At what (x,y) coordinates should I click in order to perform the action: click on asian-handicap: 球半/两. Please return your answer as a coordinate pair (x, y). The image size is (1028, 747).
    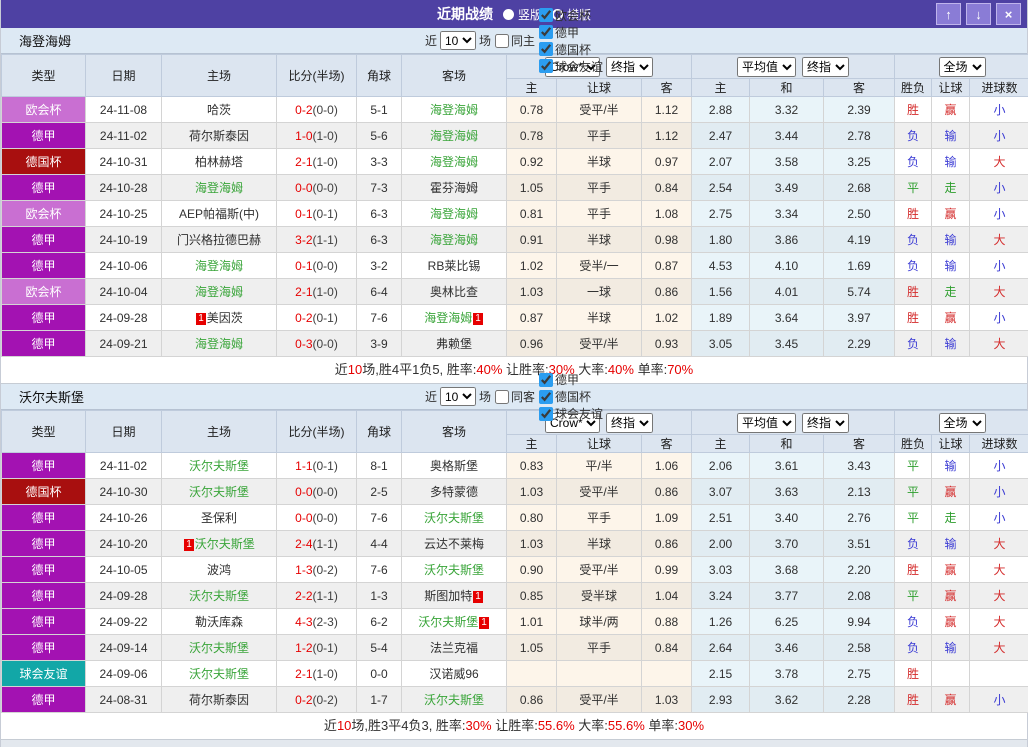
    Looking at the image, I should click on (599, 622).